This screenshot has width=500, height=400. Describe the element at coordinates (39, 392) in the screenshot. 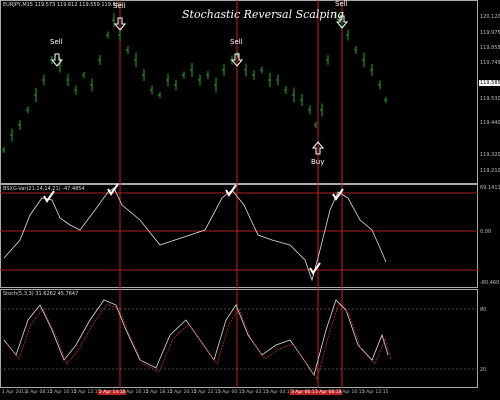

I see `time-axis-label: 2 Apr 08:15` at that location.